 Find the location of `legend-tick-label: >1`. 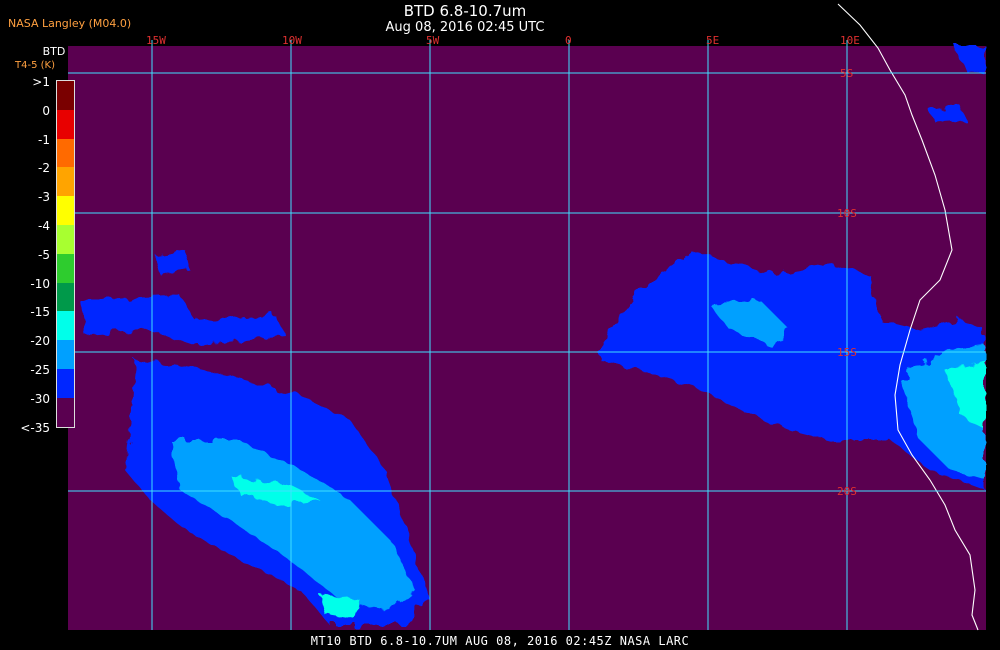

legend-tick-label: >1 is located at coordinates (41, 82).